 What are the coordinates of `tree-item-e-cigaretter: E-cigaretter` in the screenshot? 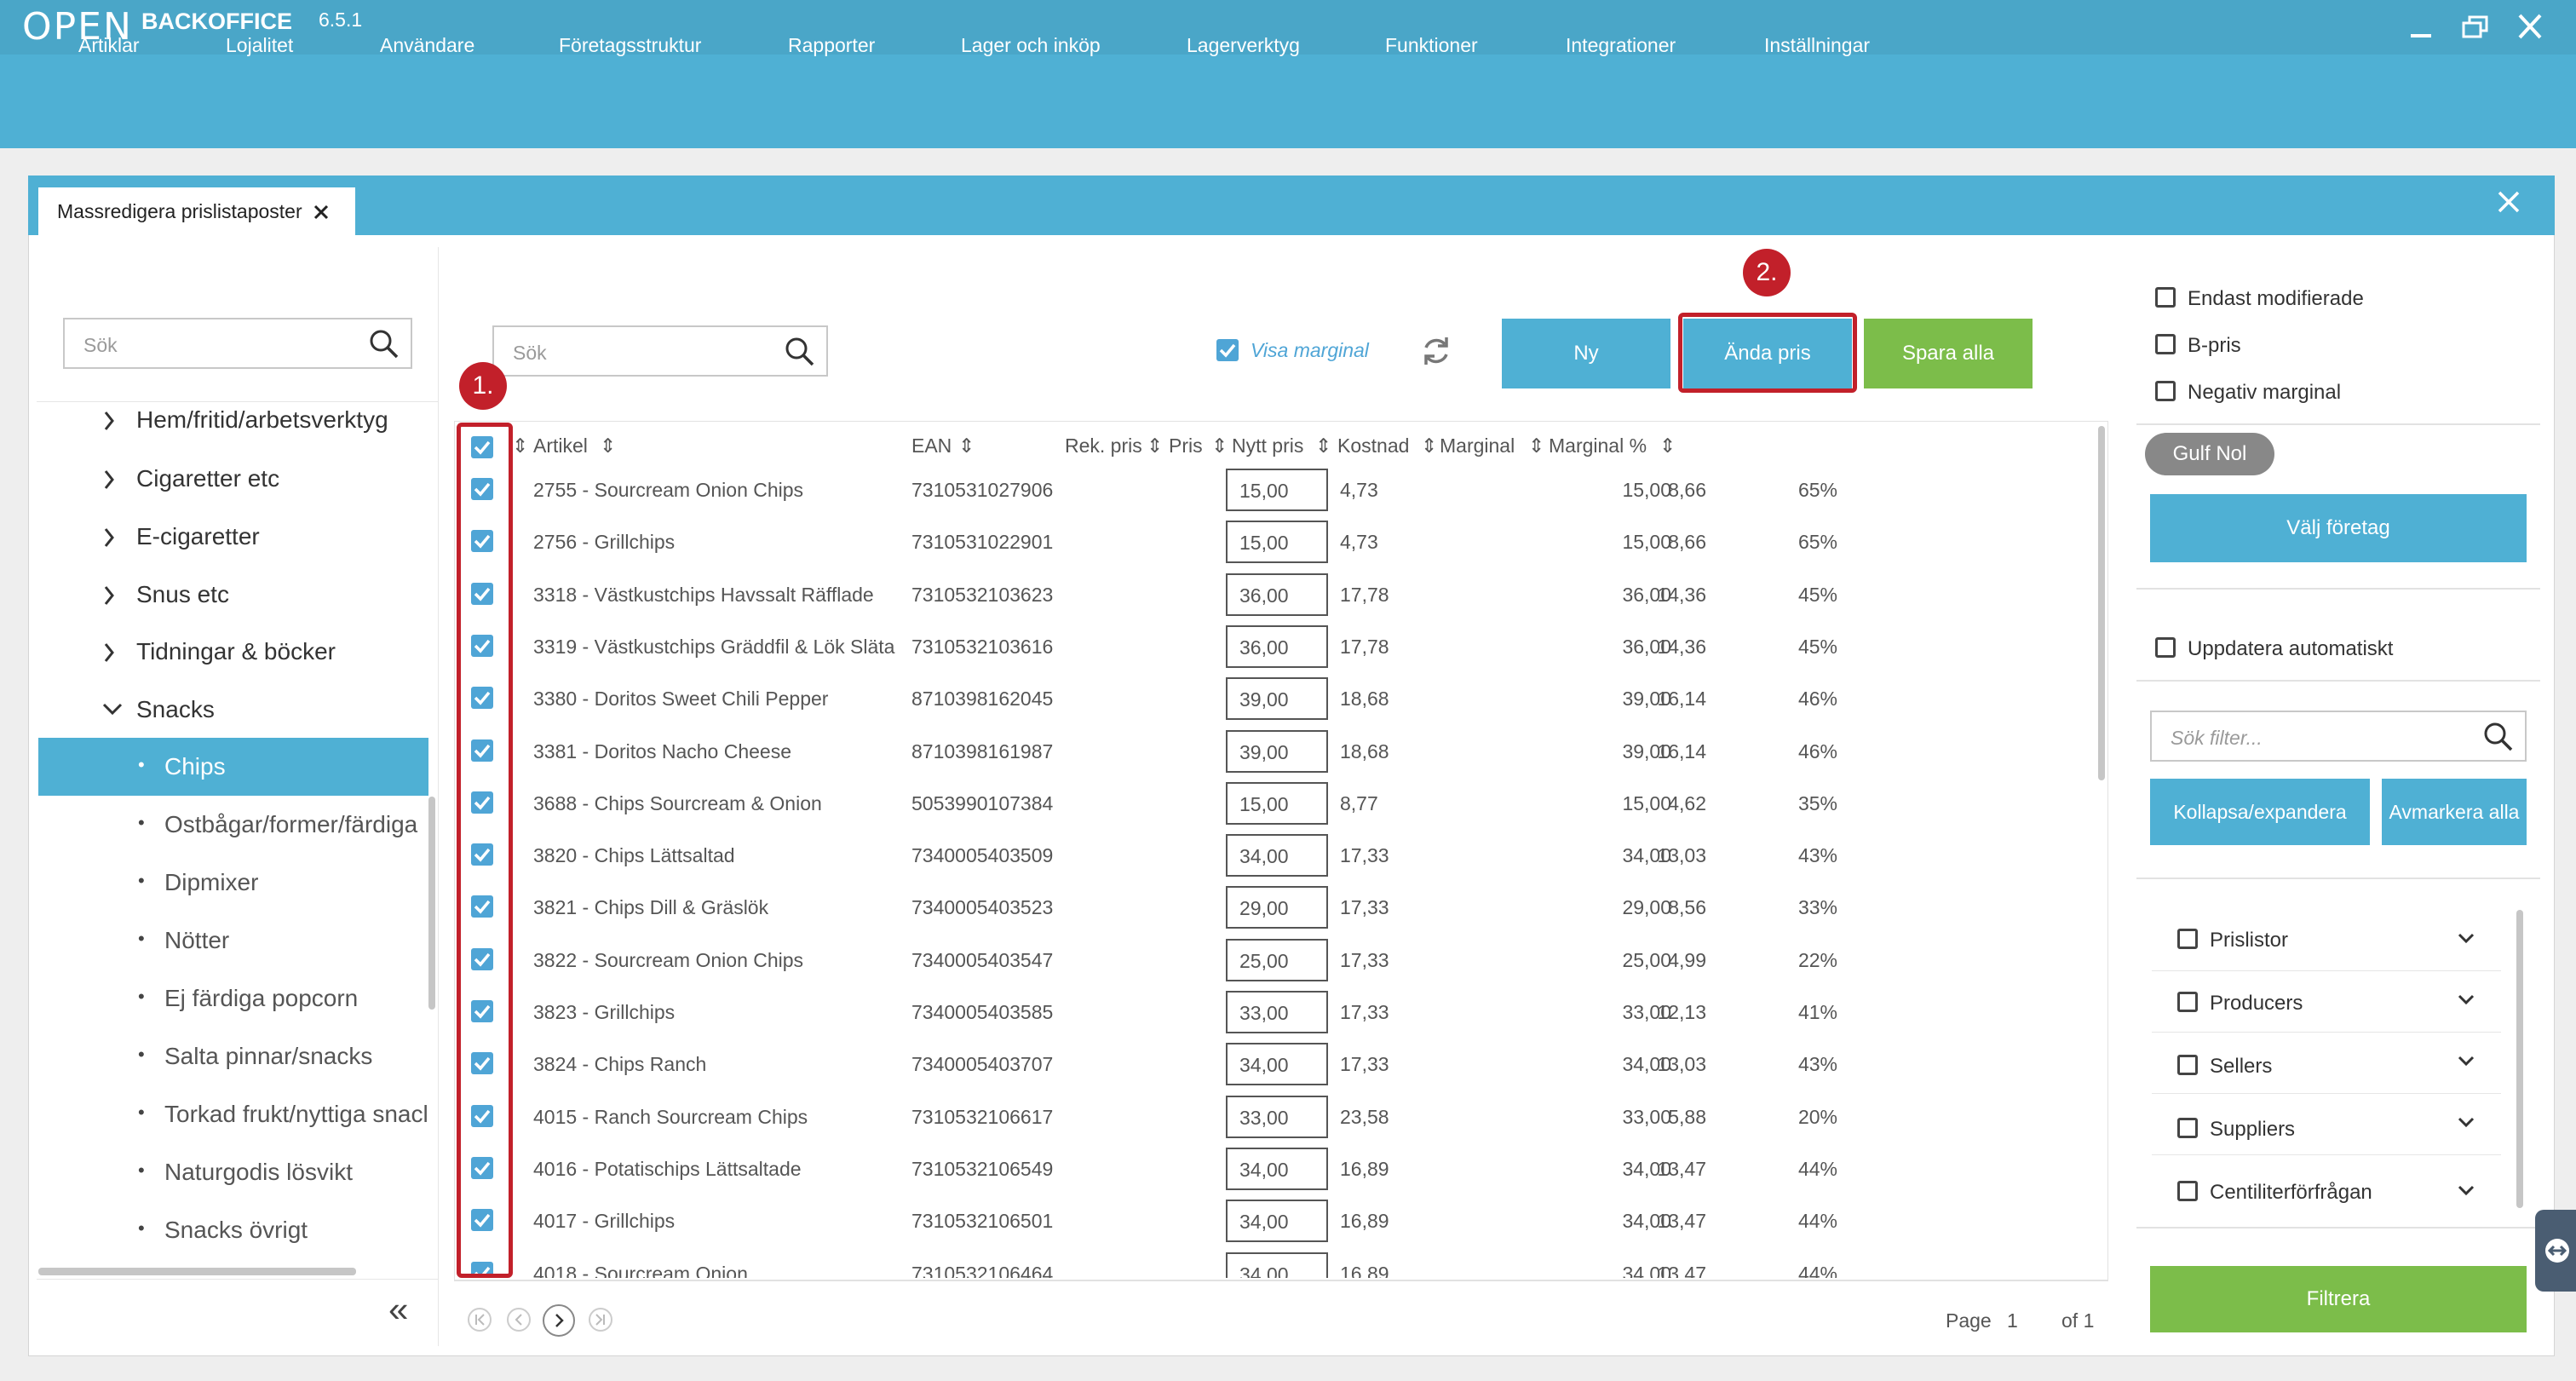 It's located at (198, 537).